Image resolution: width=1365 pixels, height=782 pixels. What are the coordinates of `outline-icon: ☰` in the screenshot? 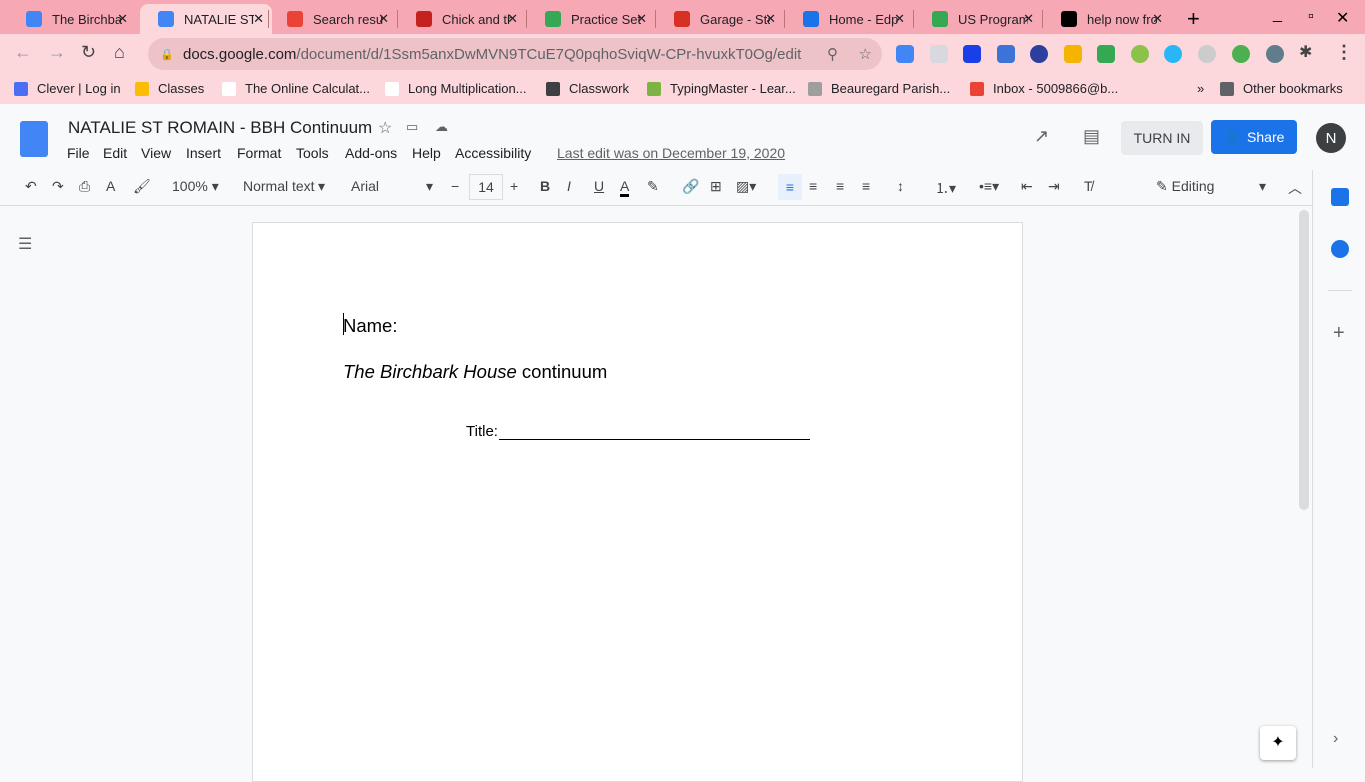 It's located at (25, 244).